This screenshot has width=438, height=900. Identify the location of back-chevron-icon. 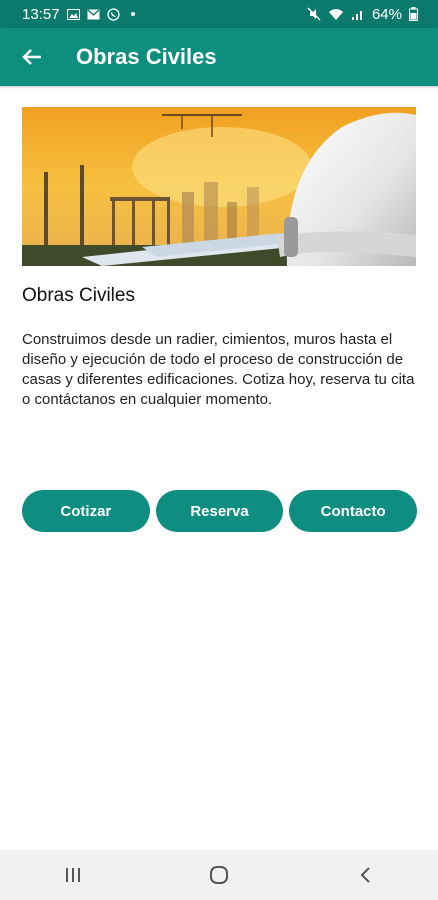
(365, 875).